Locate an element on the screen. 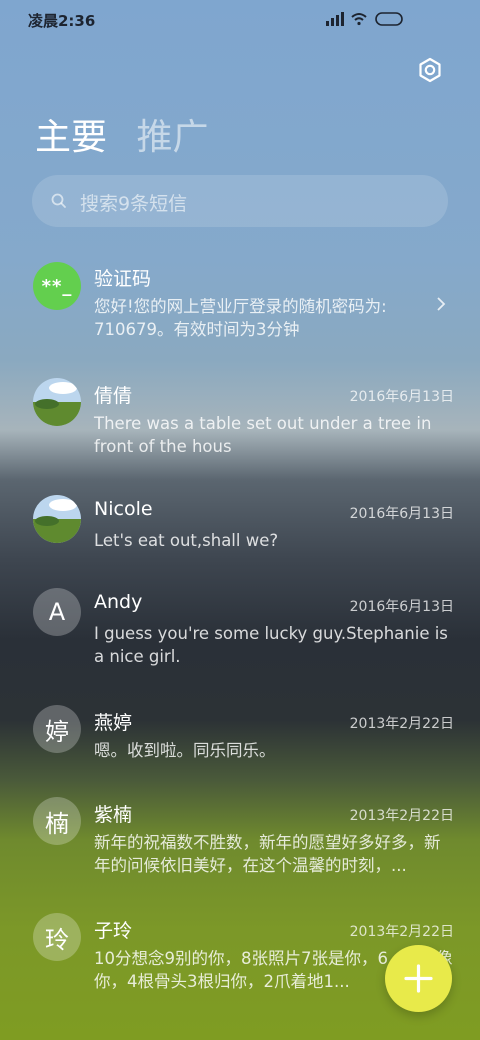  avatar: 玲 is located at coordinates (57, 937).